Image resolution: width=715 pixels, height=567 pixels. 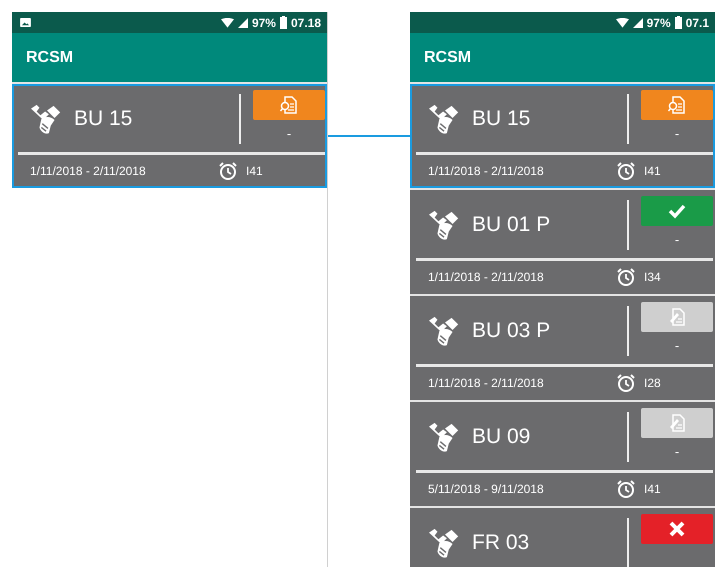 I want to click on cross-icon, so click(x=677, y=529).